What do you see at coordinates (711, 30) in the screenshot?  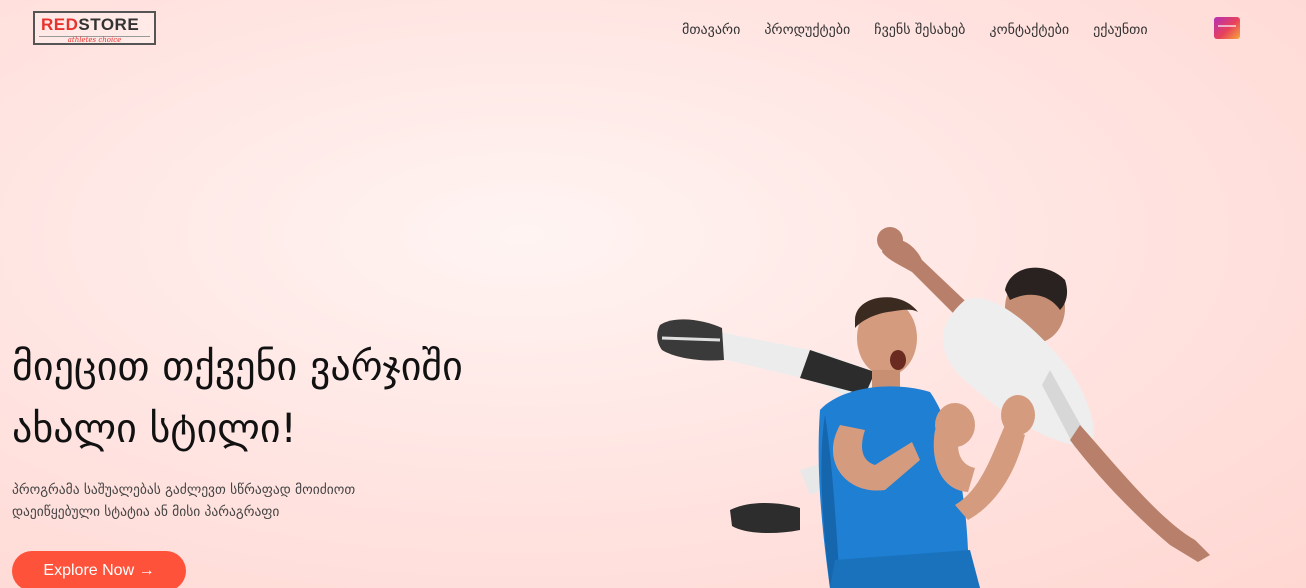 I see `nav-item-home: მთავარი` at bounding box center [711, 30].